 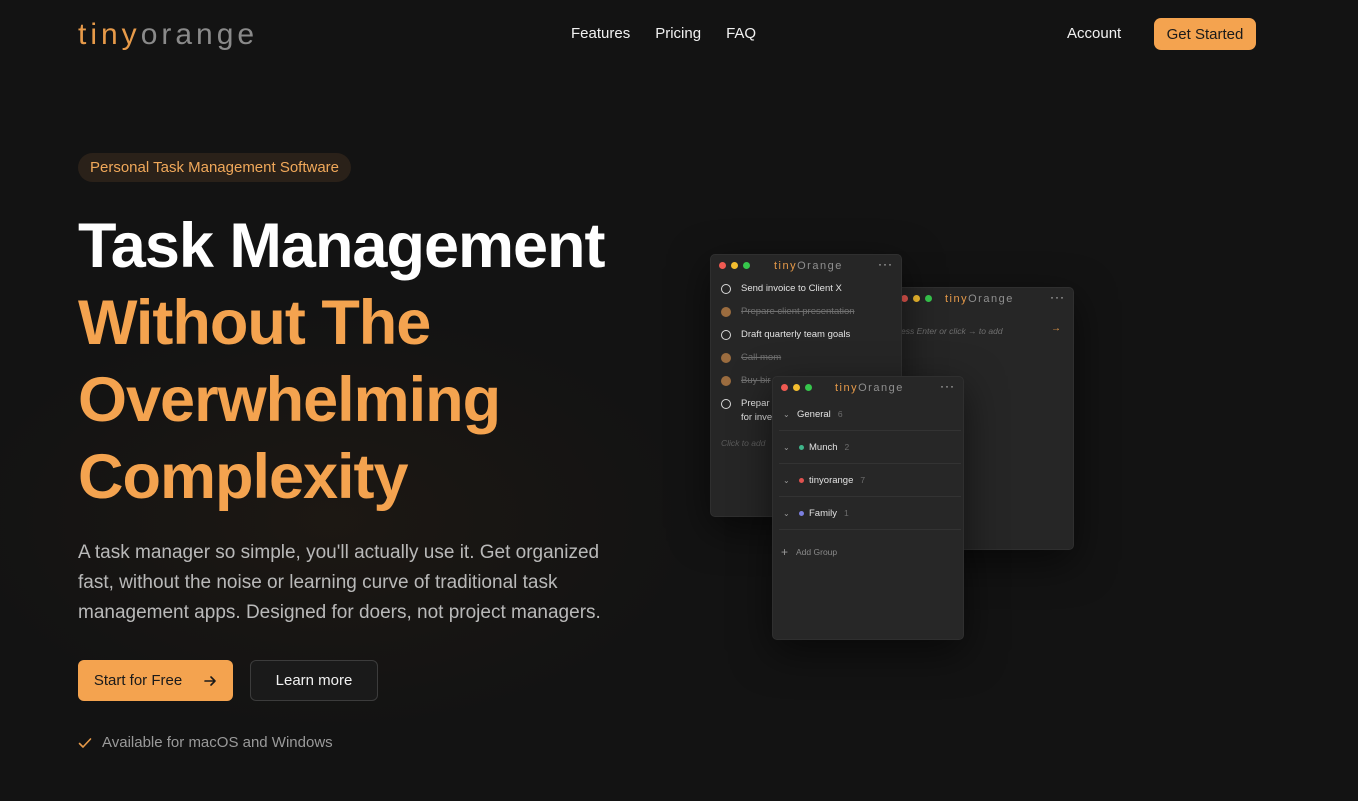 I want to click on category-pill: Personal Task Management Software, so click(x=215, y=167).